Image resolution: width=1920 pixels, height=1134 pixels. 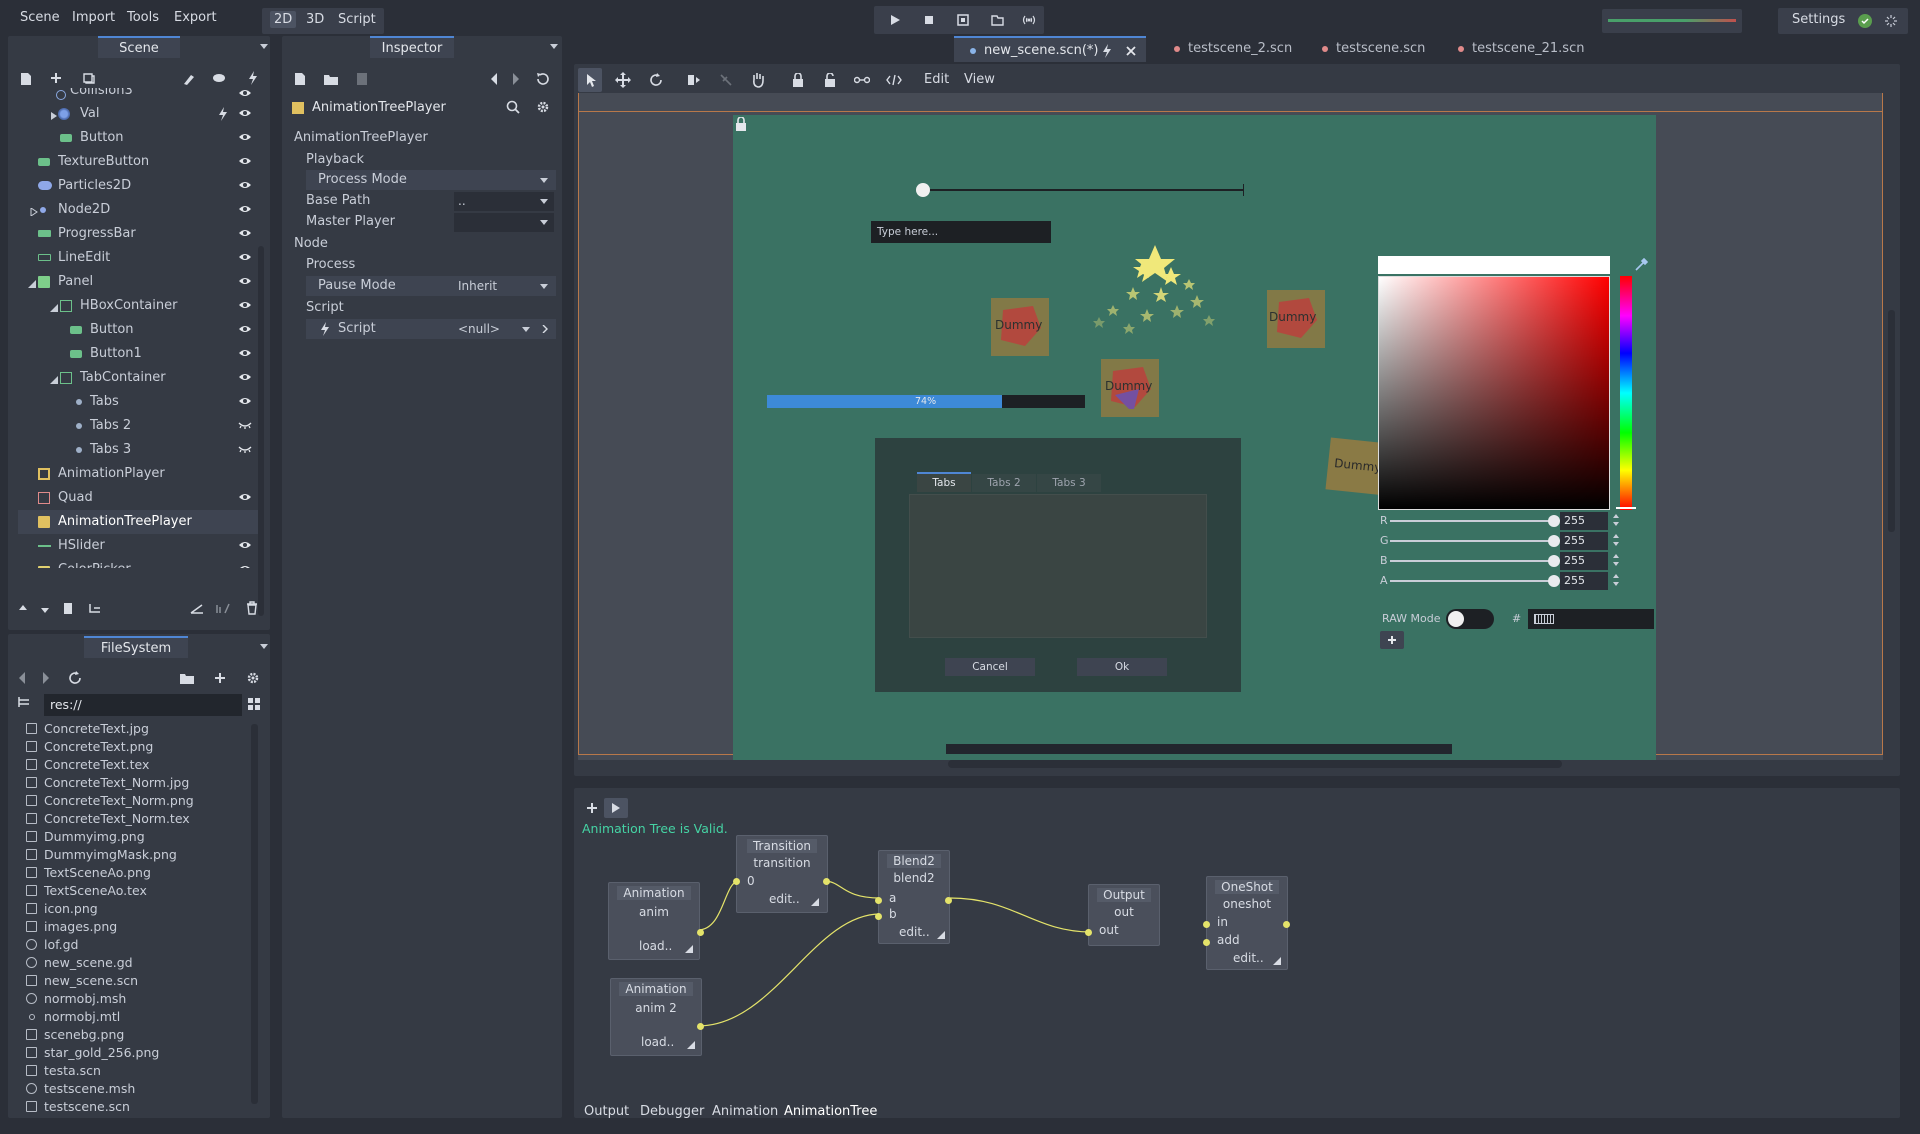 What do you see at coordinates (963, 20) in the screenshot?
I see `pause-icon` at bounding box center [963, 20].